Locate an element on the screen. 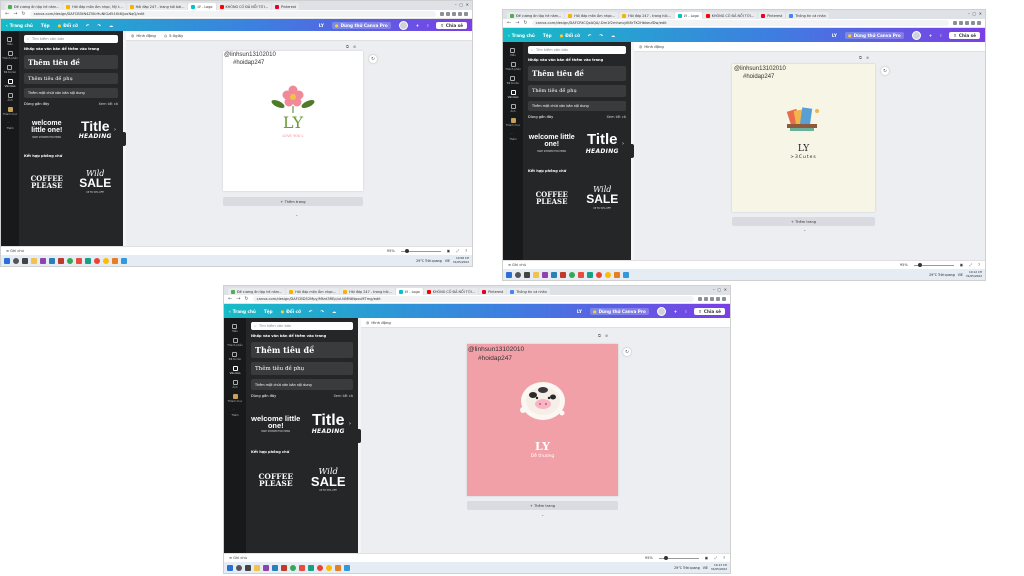  rail-item-templates: Mẫu is located at coordinates (513, 52).